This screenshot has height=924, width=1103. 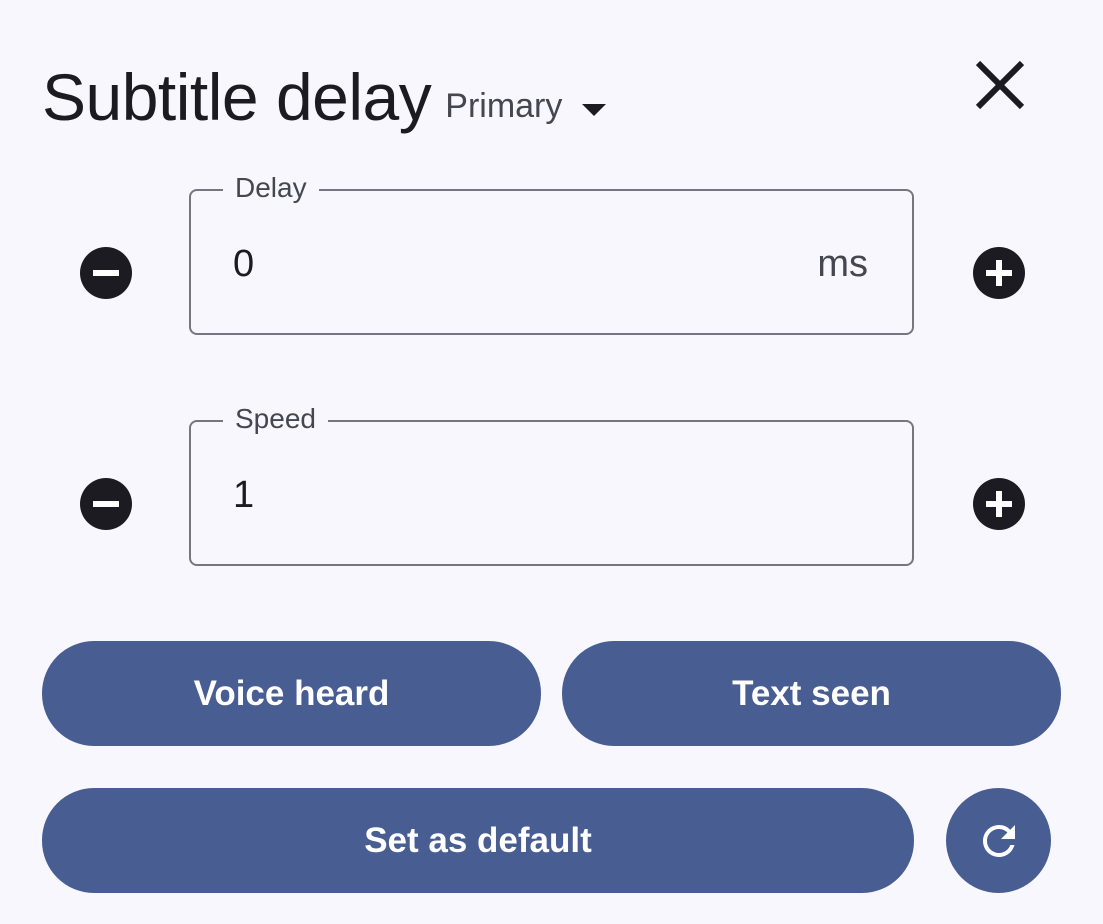 I want to click on delay-field: Delay 0 ms, so click(x=551, y=252).